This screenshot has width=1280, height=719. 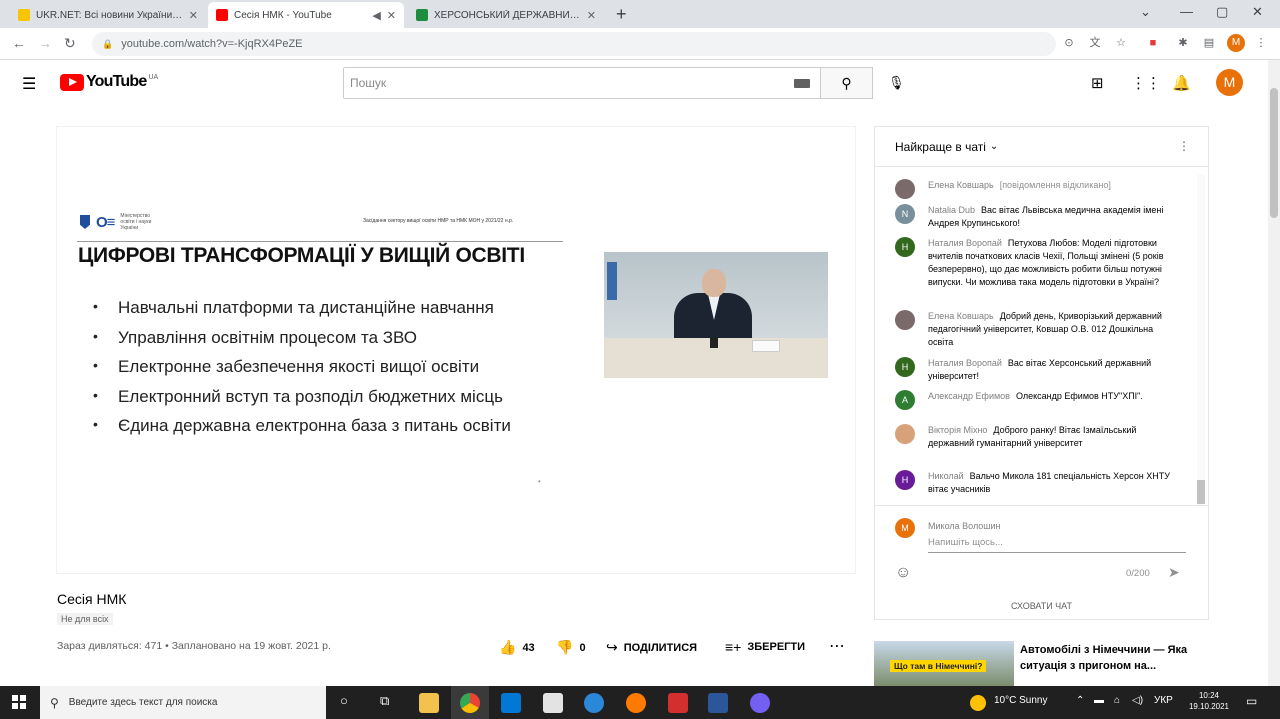 What do you see at coordinates (621, 14) in the screenshot?
I see `new-tab-icon: +` at bounding box center [621, 14].